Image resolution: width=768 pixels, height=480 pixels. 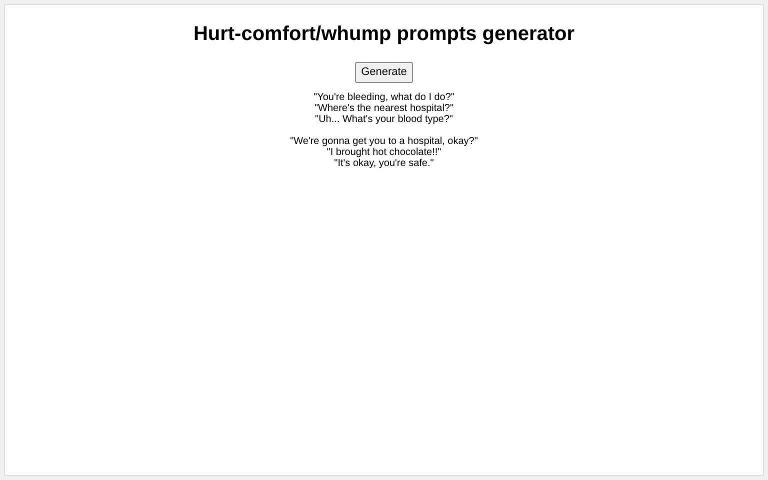 I want to click on prompt-text: "Uh... What's your blood type?", so click(x=384, y=119).